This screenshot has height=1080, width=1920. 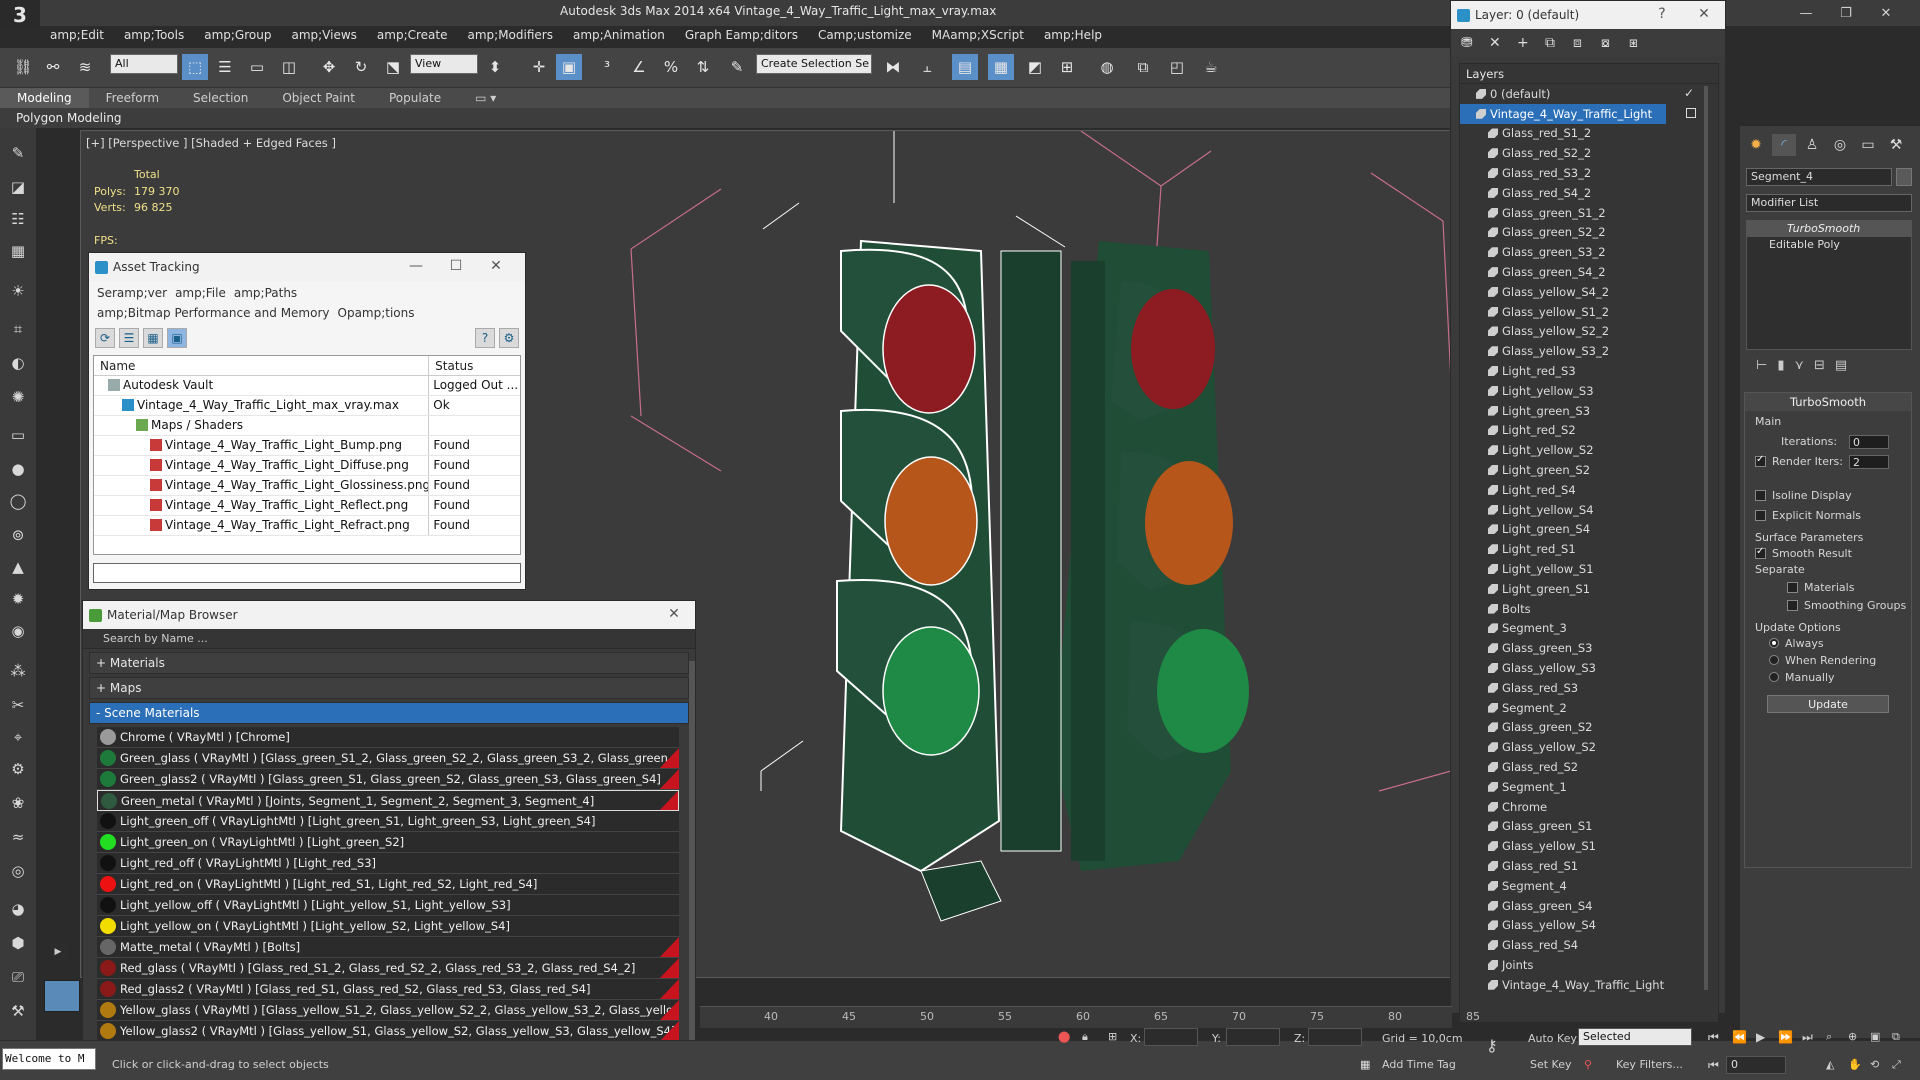 I want to click on play-icon: ▶, so click(x=1760, y=1037).